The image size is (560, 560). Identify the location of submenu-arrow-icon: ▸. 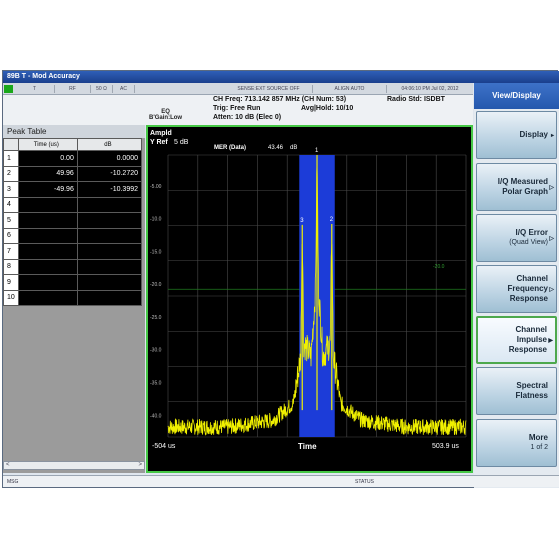
(552, 136).